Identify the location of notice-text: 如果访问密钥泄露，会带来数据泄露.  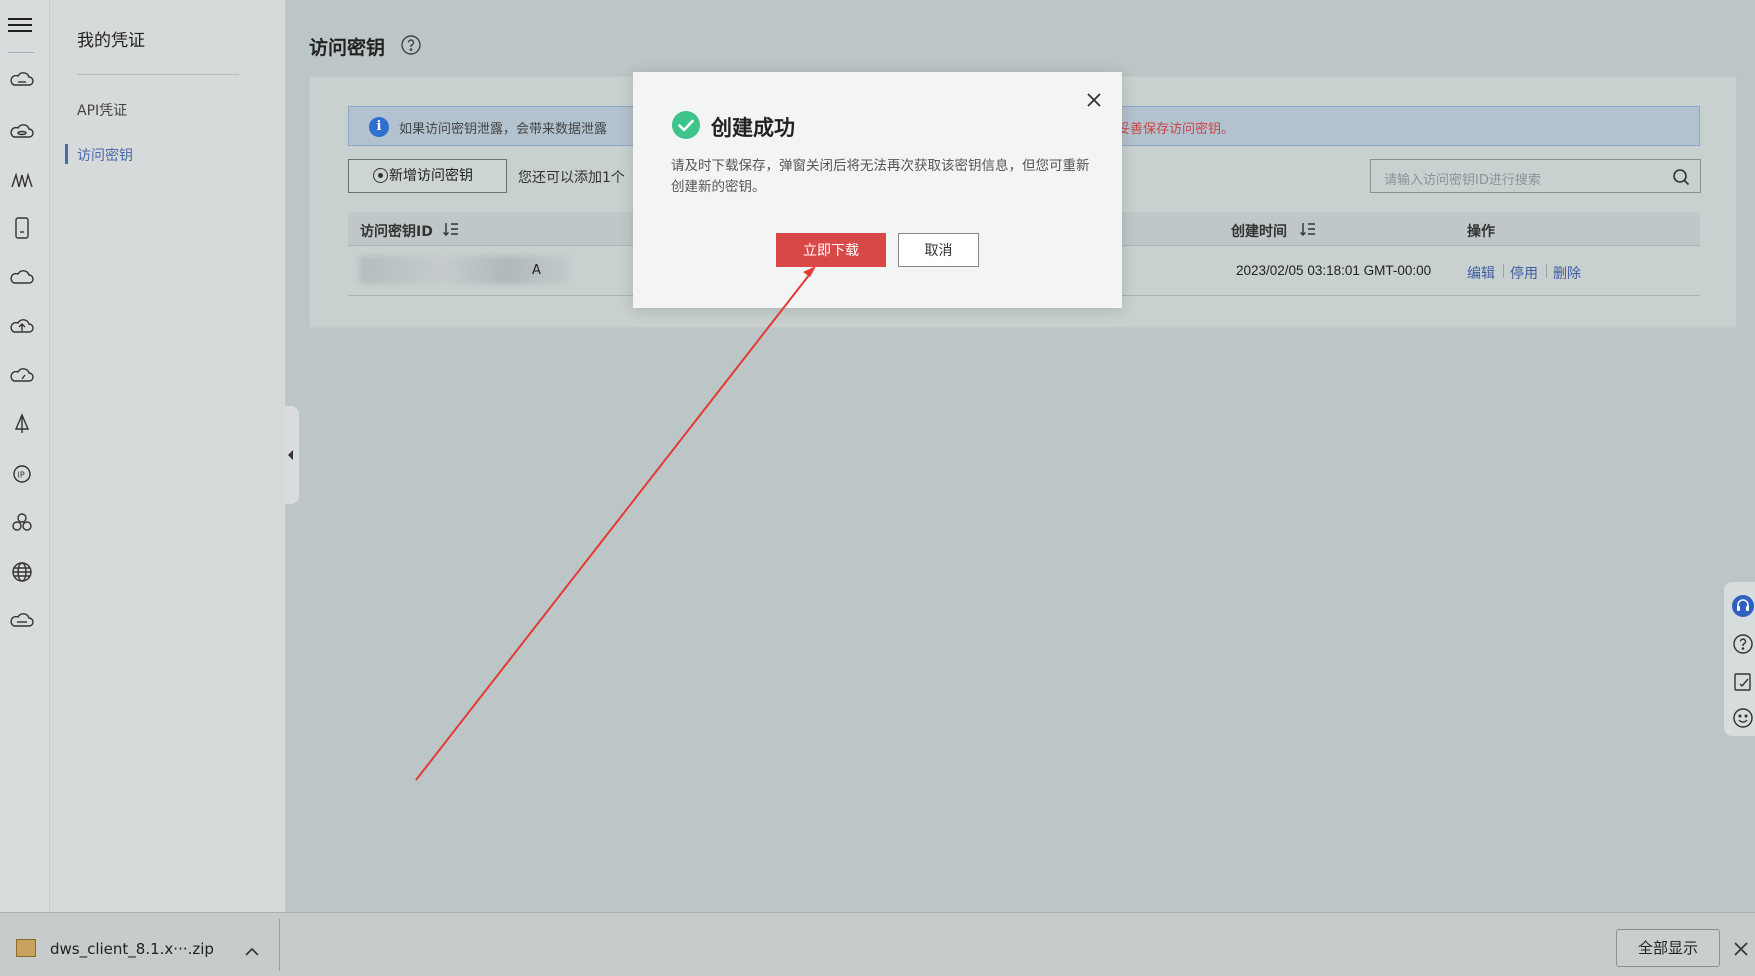
(503, 129).